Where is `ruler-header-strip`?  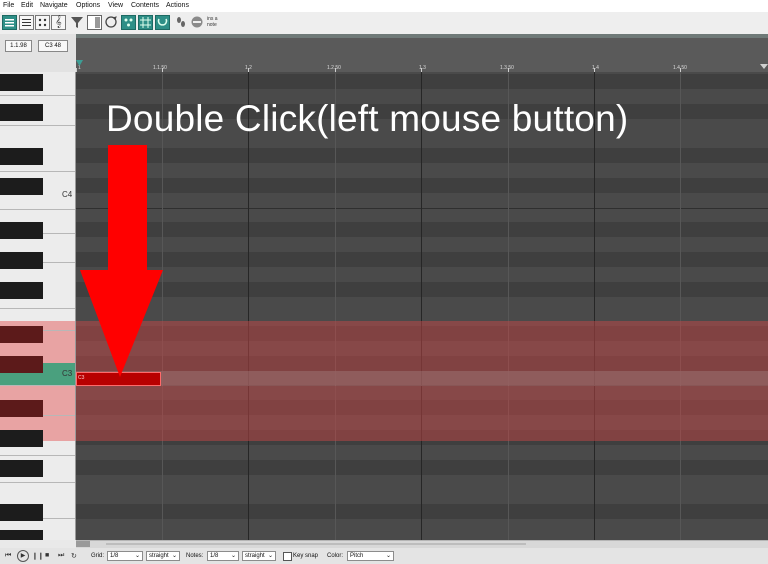 ruler-header-strip is located at coordinates (422, 36).